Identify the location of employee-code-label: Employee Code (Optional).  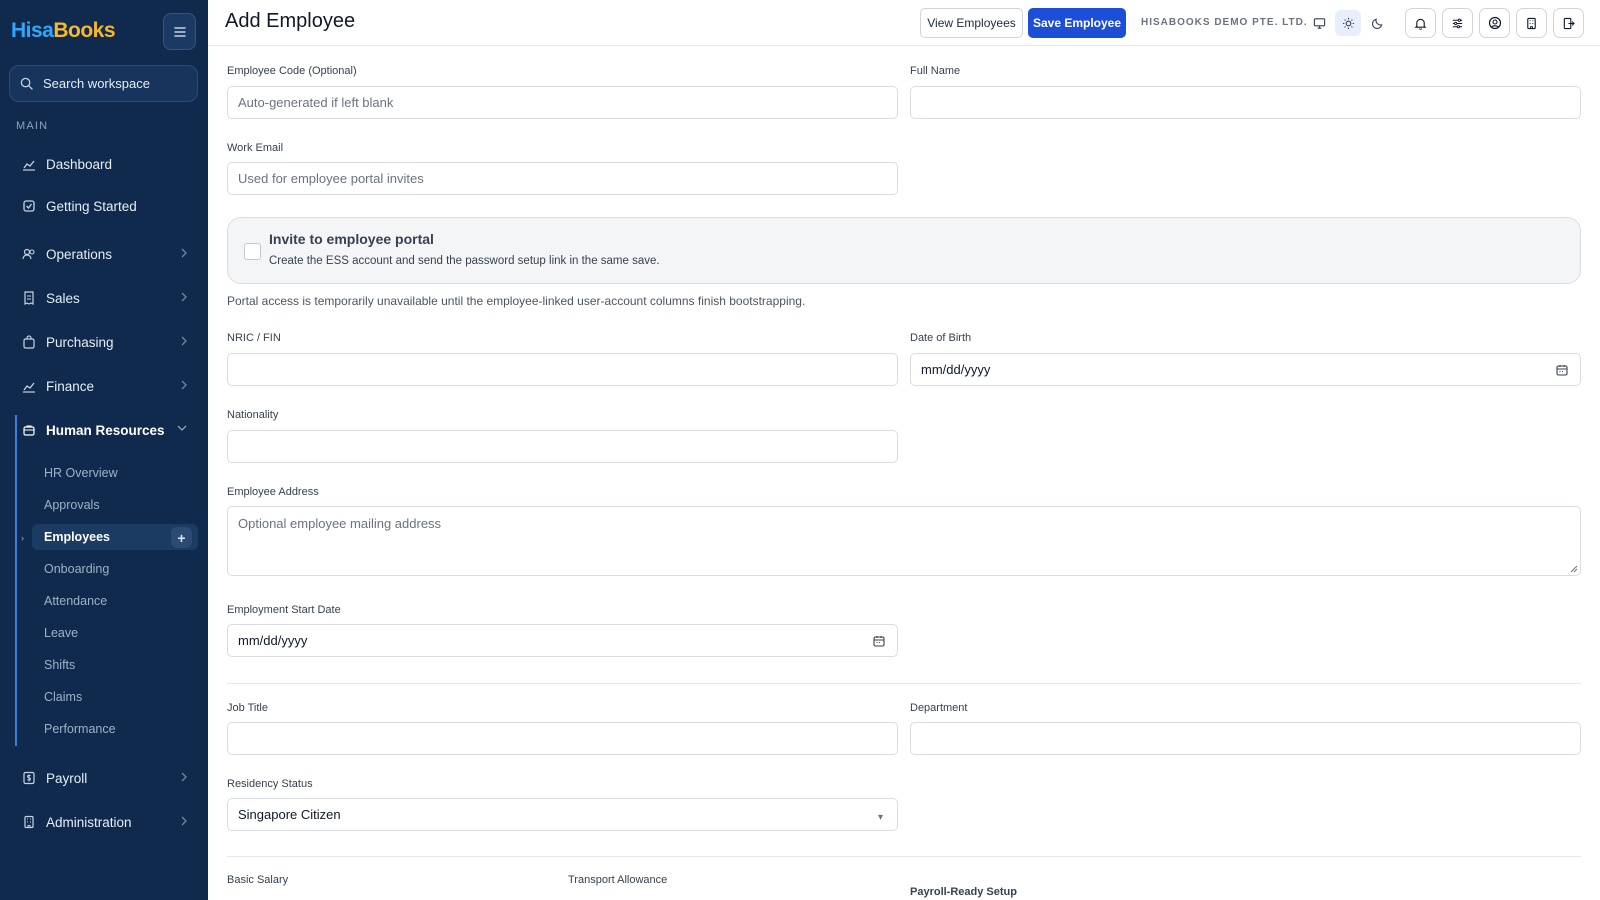
(292, 71).